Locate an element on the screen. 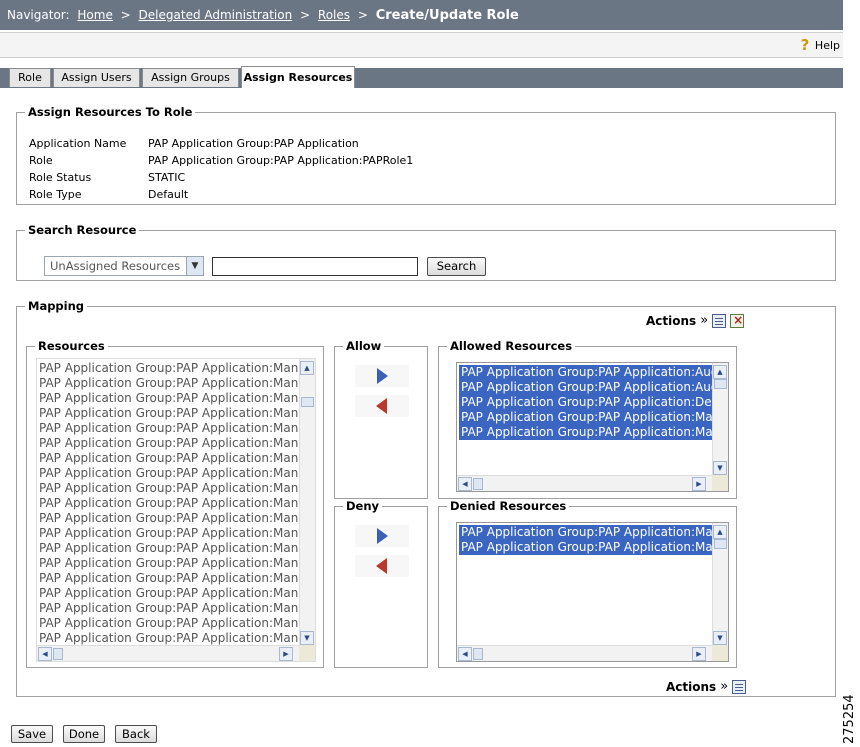 This screenshot has width=860, height=747. allow-add-button is located at coordinates (382, 376).